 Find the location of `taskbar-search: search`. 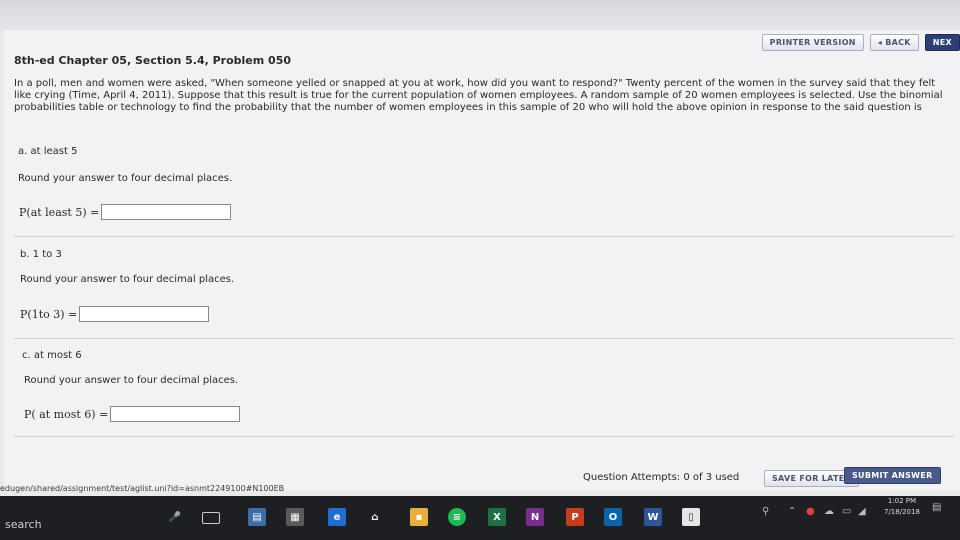

taskbar-search: search is located at coordinates (23, 524).